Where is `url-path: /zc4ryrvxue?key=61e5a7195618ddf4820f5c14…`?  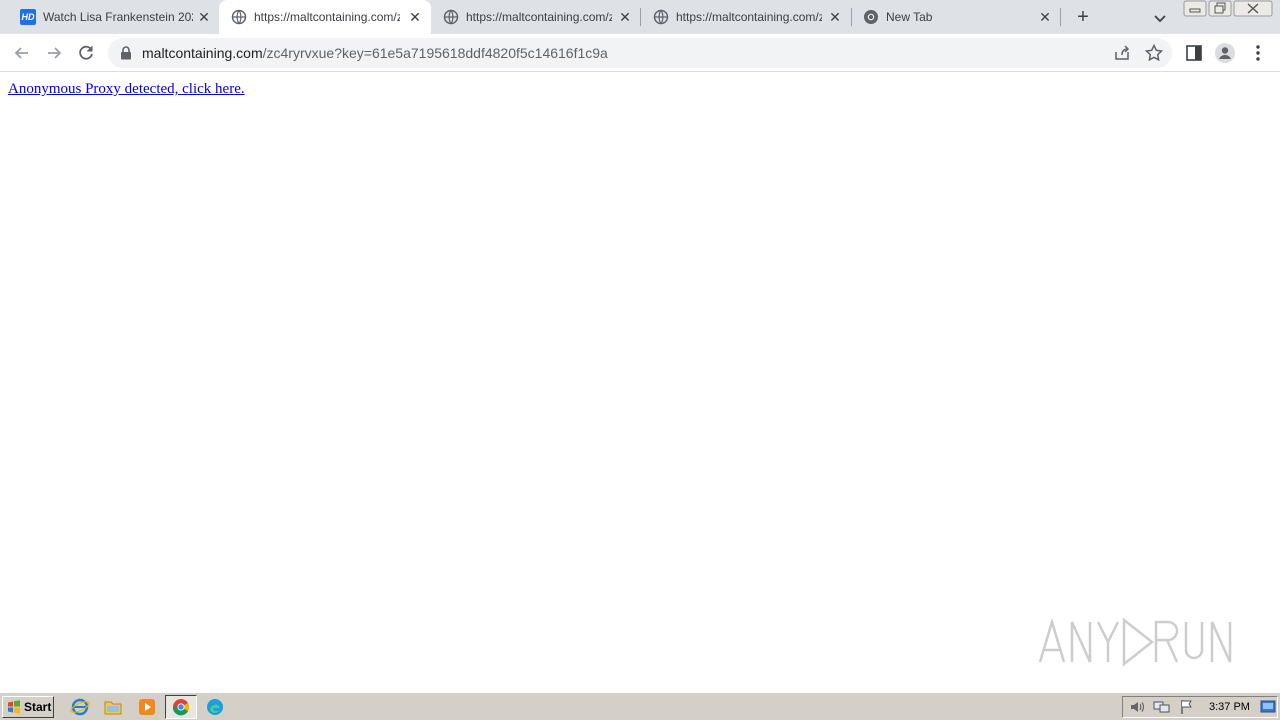 url-path: /zc4ryrvxue?key=61e5a7195618ddf4820f5c14… is located at coordinates (435, 53).